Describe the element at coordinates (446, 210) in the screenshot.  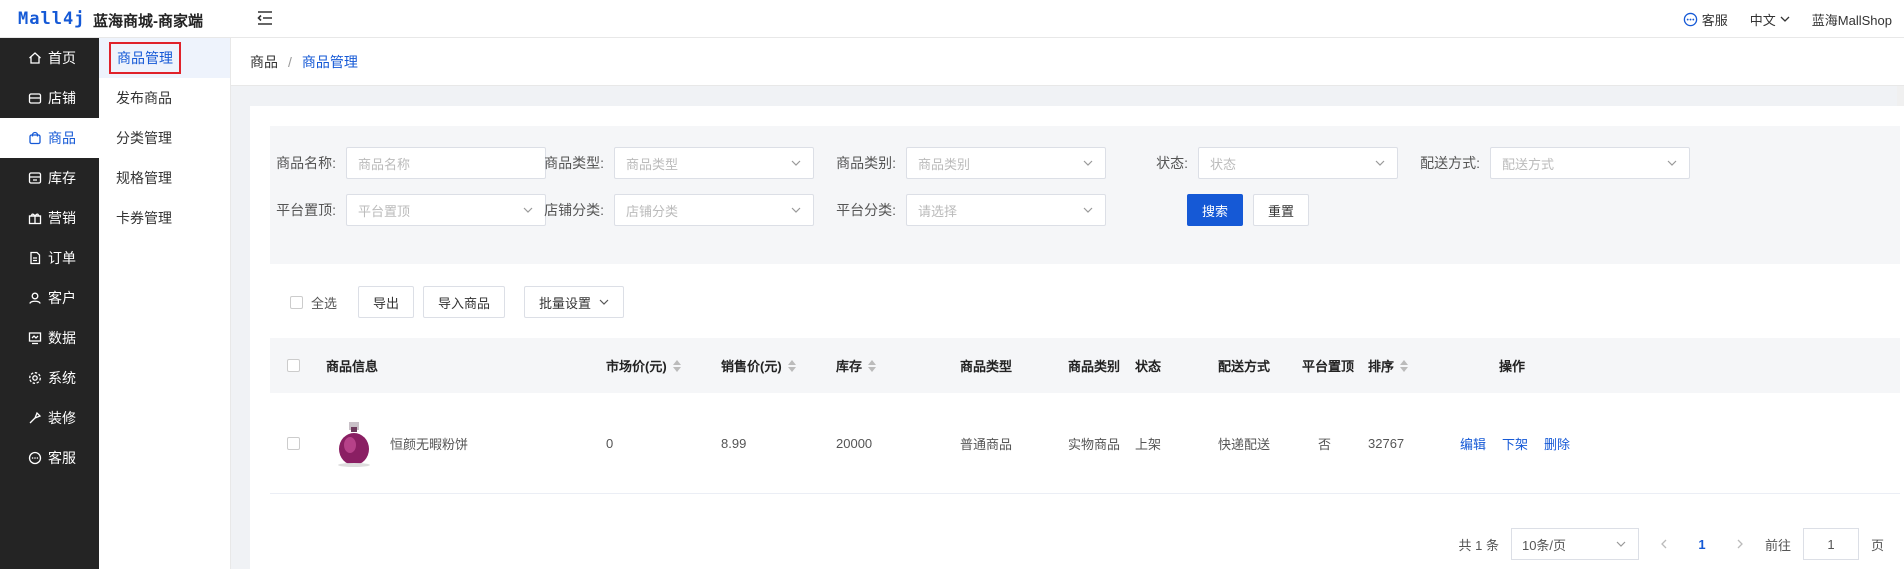
I see `platform-top-select: 平台置顶` at that location.